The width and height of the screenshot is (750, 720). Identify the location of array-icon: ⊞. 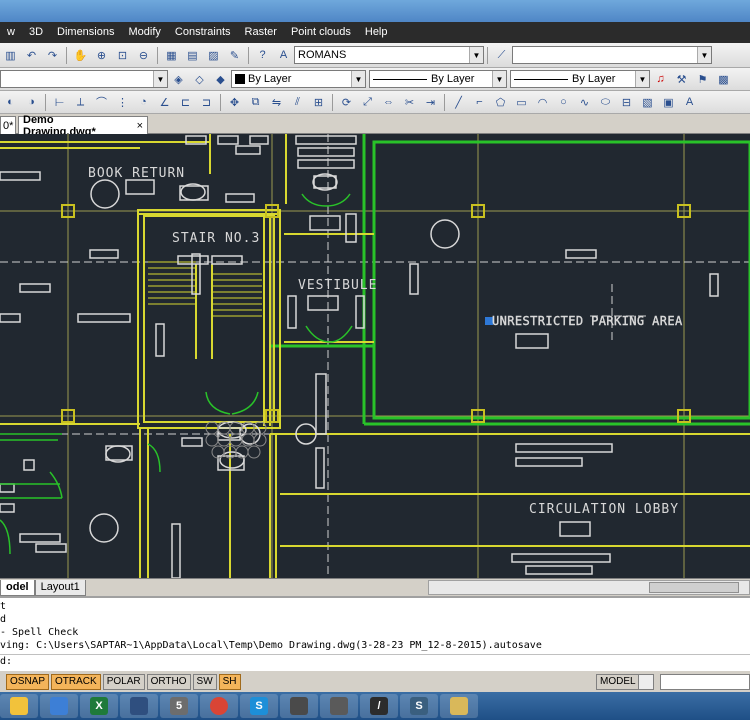
(318, 102).